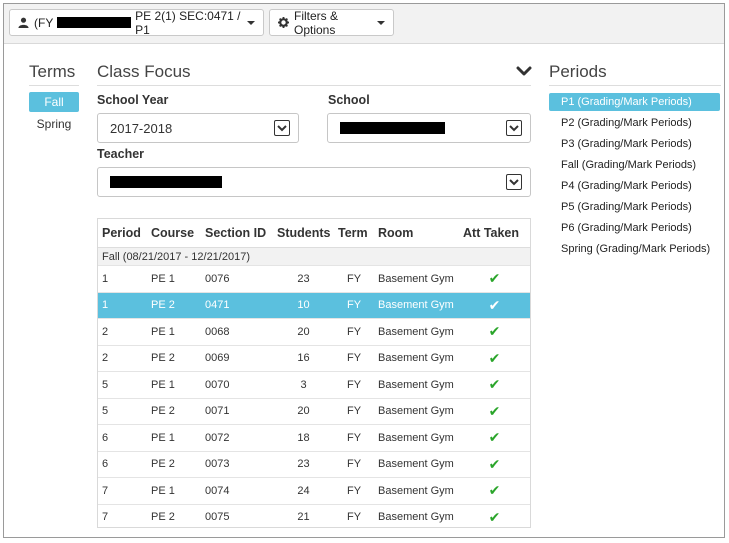  What do you see at coordinates (54, 124) in the screenshot?
I see `term-item-spring: Spring` at bounding box center [54, 124].